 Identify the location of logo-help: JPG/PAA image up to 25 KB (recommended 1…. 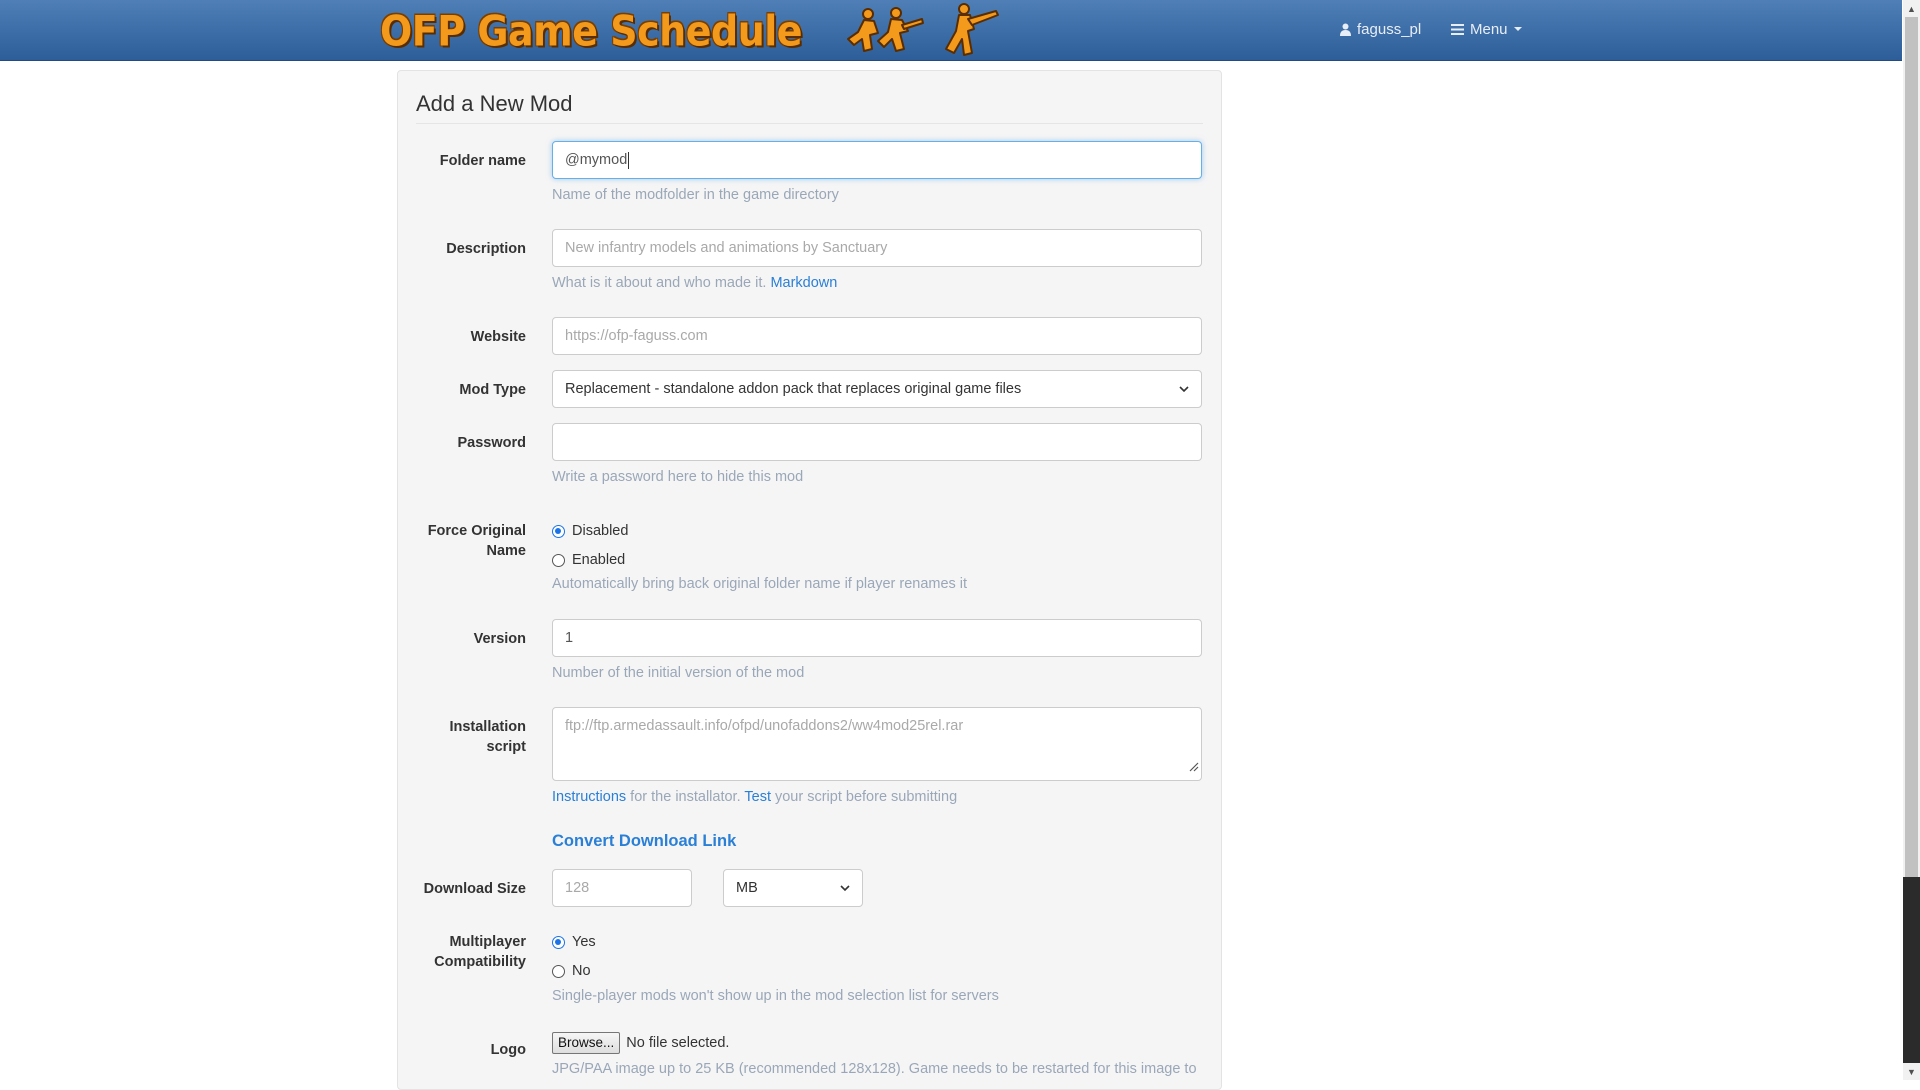
(874, 1069).